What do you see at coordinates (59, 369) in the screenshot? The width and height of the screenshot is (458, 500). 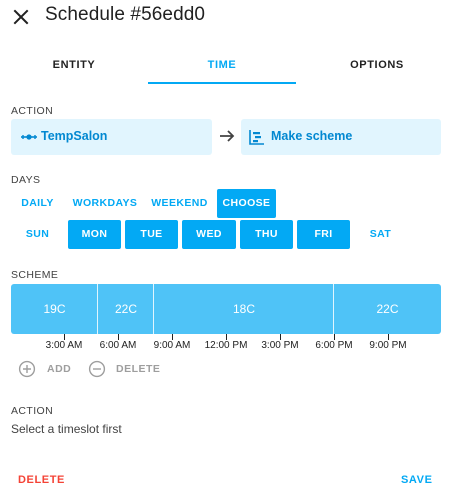 I see `add-timeslot-label: ADD` at bounding box center [59, 369].